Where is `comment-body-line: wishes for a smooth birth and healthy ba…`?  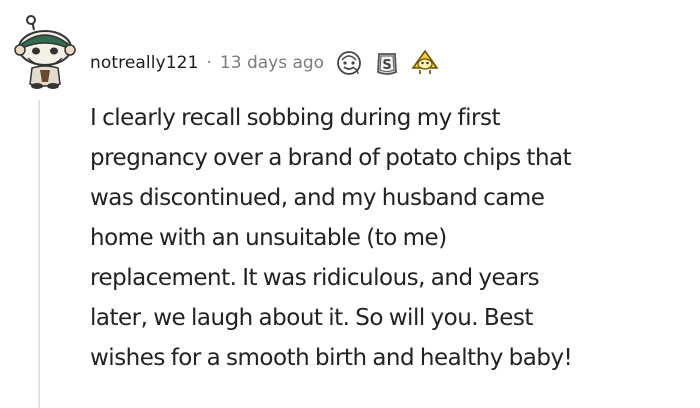
comment-body-line: wishes for a smooth birth and healthy ba… is located at coordinates (331, 358).